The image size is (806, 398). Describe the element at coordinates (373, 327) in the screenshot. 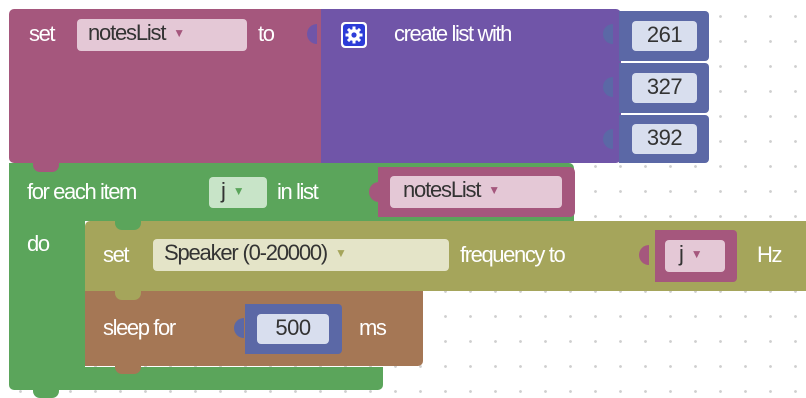

I see `ms-unit-label: ms` at that location.